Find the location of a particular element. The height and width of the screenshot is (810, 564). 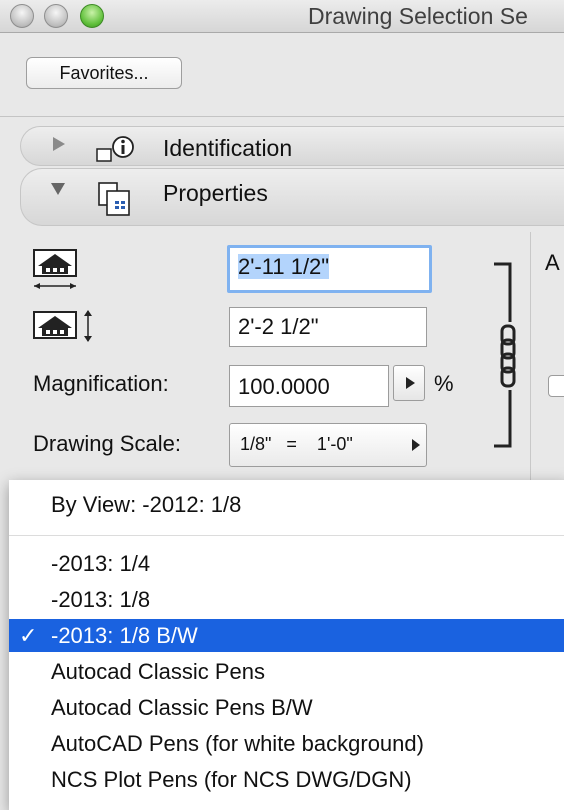

zoom-window-button is located at coordinates (92, 16).